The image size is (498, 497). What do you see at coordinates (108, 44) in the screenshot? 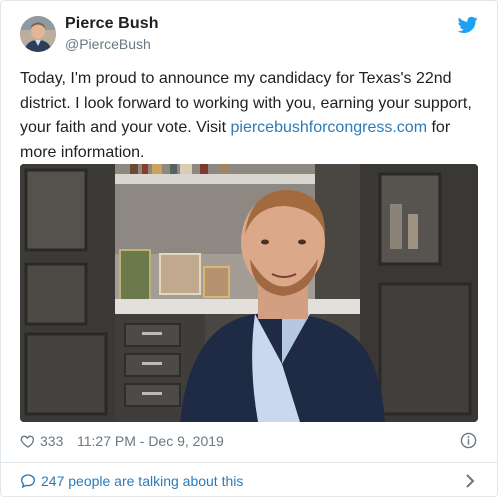
I see `author-handle: @PierceBush` at bounding box center [108, 44].